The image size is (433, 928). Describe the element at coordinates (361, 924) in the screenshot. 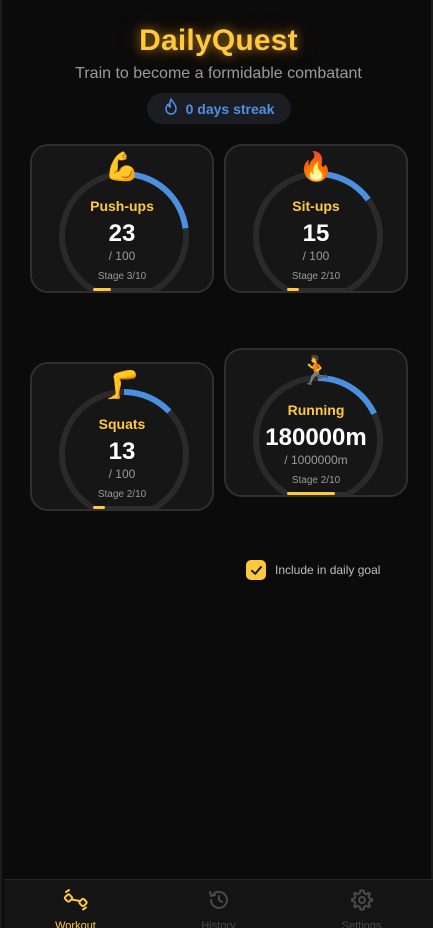

I see `nav-label-settings: Settings` at that location.